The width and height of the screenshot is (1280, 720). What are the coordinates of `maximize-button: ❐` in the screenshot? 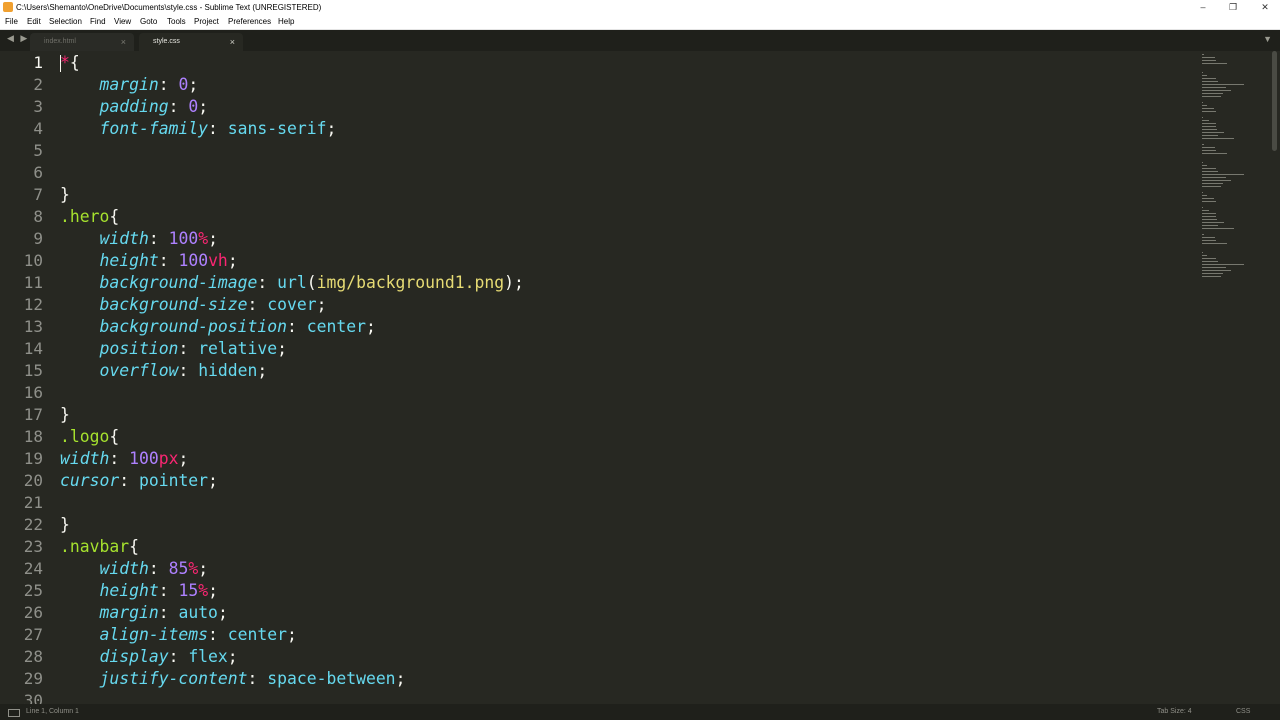 It's located at (1233, 7).